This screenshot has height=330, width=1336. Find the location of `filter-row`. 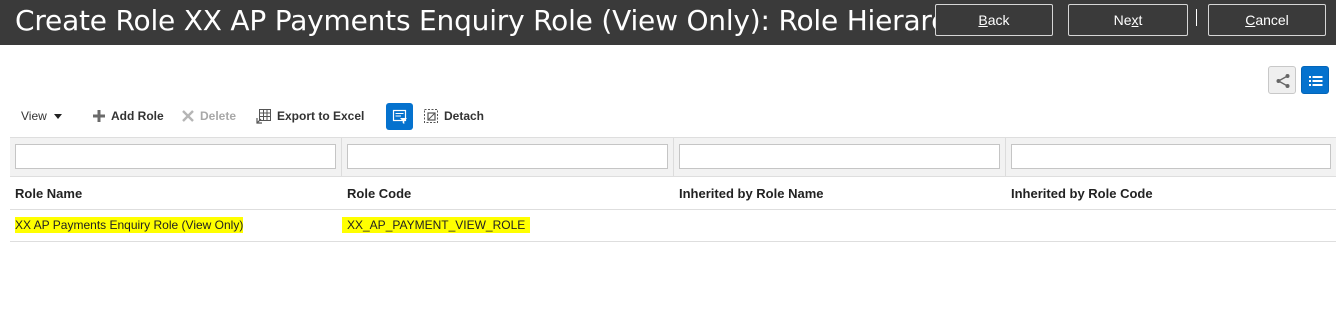

filter-row is located at coordinates (673, 157).